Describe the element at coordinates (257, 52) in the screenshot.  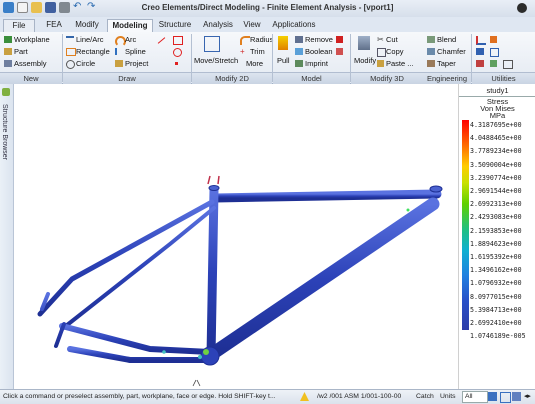
I see `trim-button: Trim` at that location.